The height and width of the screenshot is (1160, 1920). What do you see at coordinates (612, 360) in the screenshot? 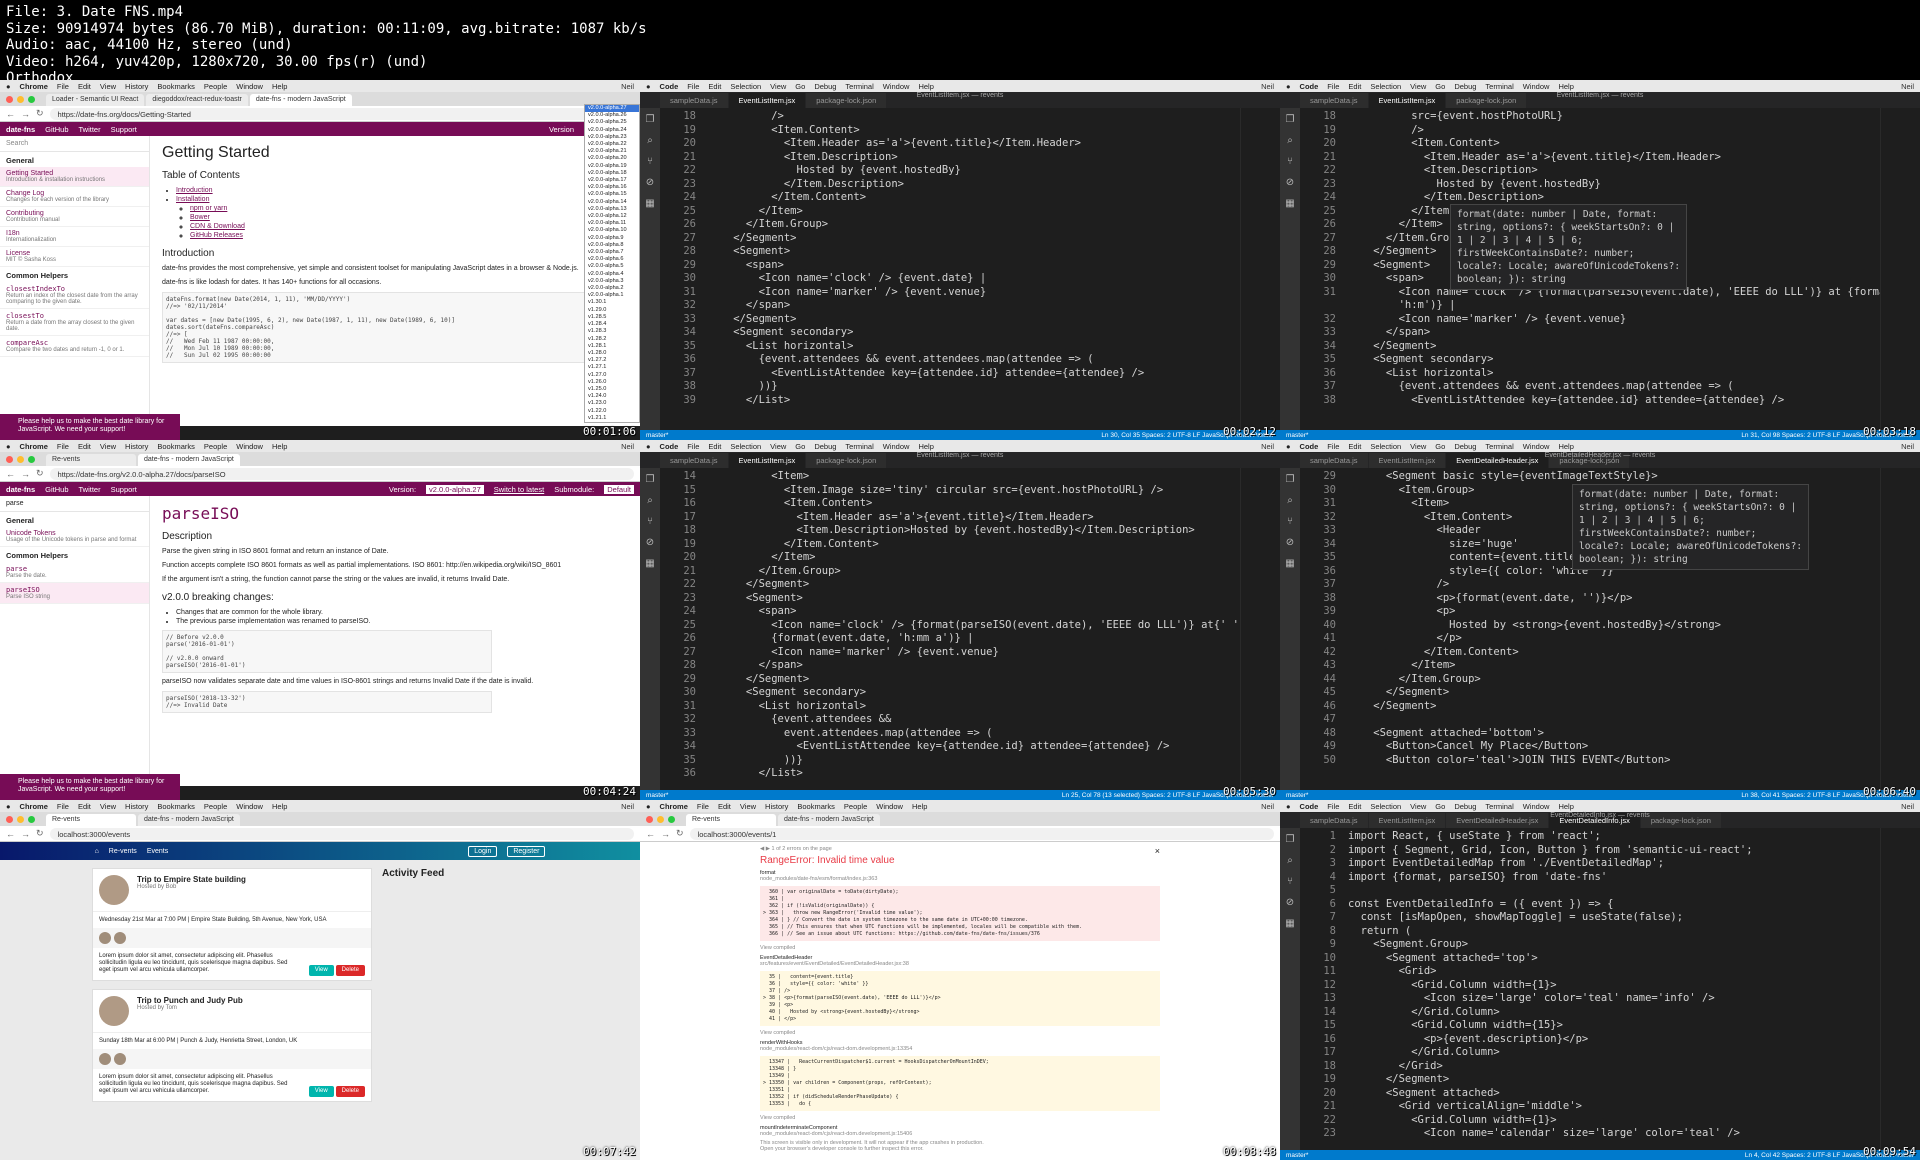
I see `version-option: v1.27.2` at bounding box center [612, 360].